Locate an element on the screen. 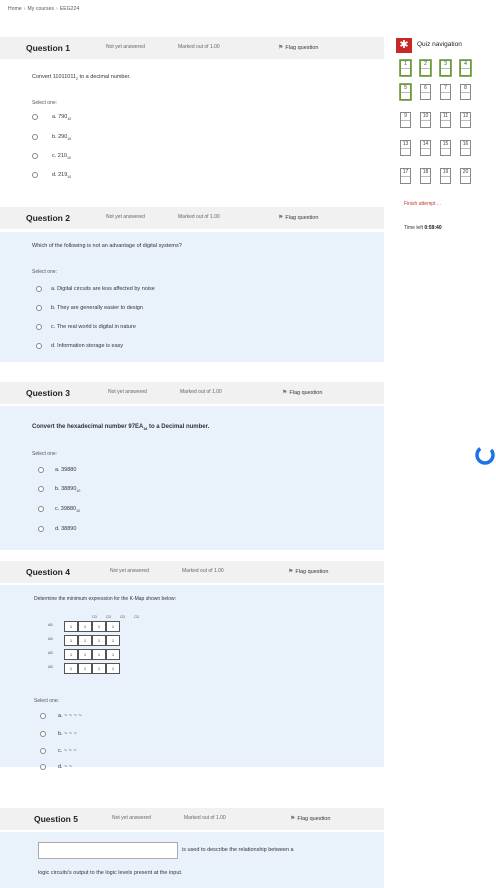  question-4-option-b: b. ~ ~ ~ is located at coordinates (58, 734).